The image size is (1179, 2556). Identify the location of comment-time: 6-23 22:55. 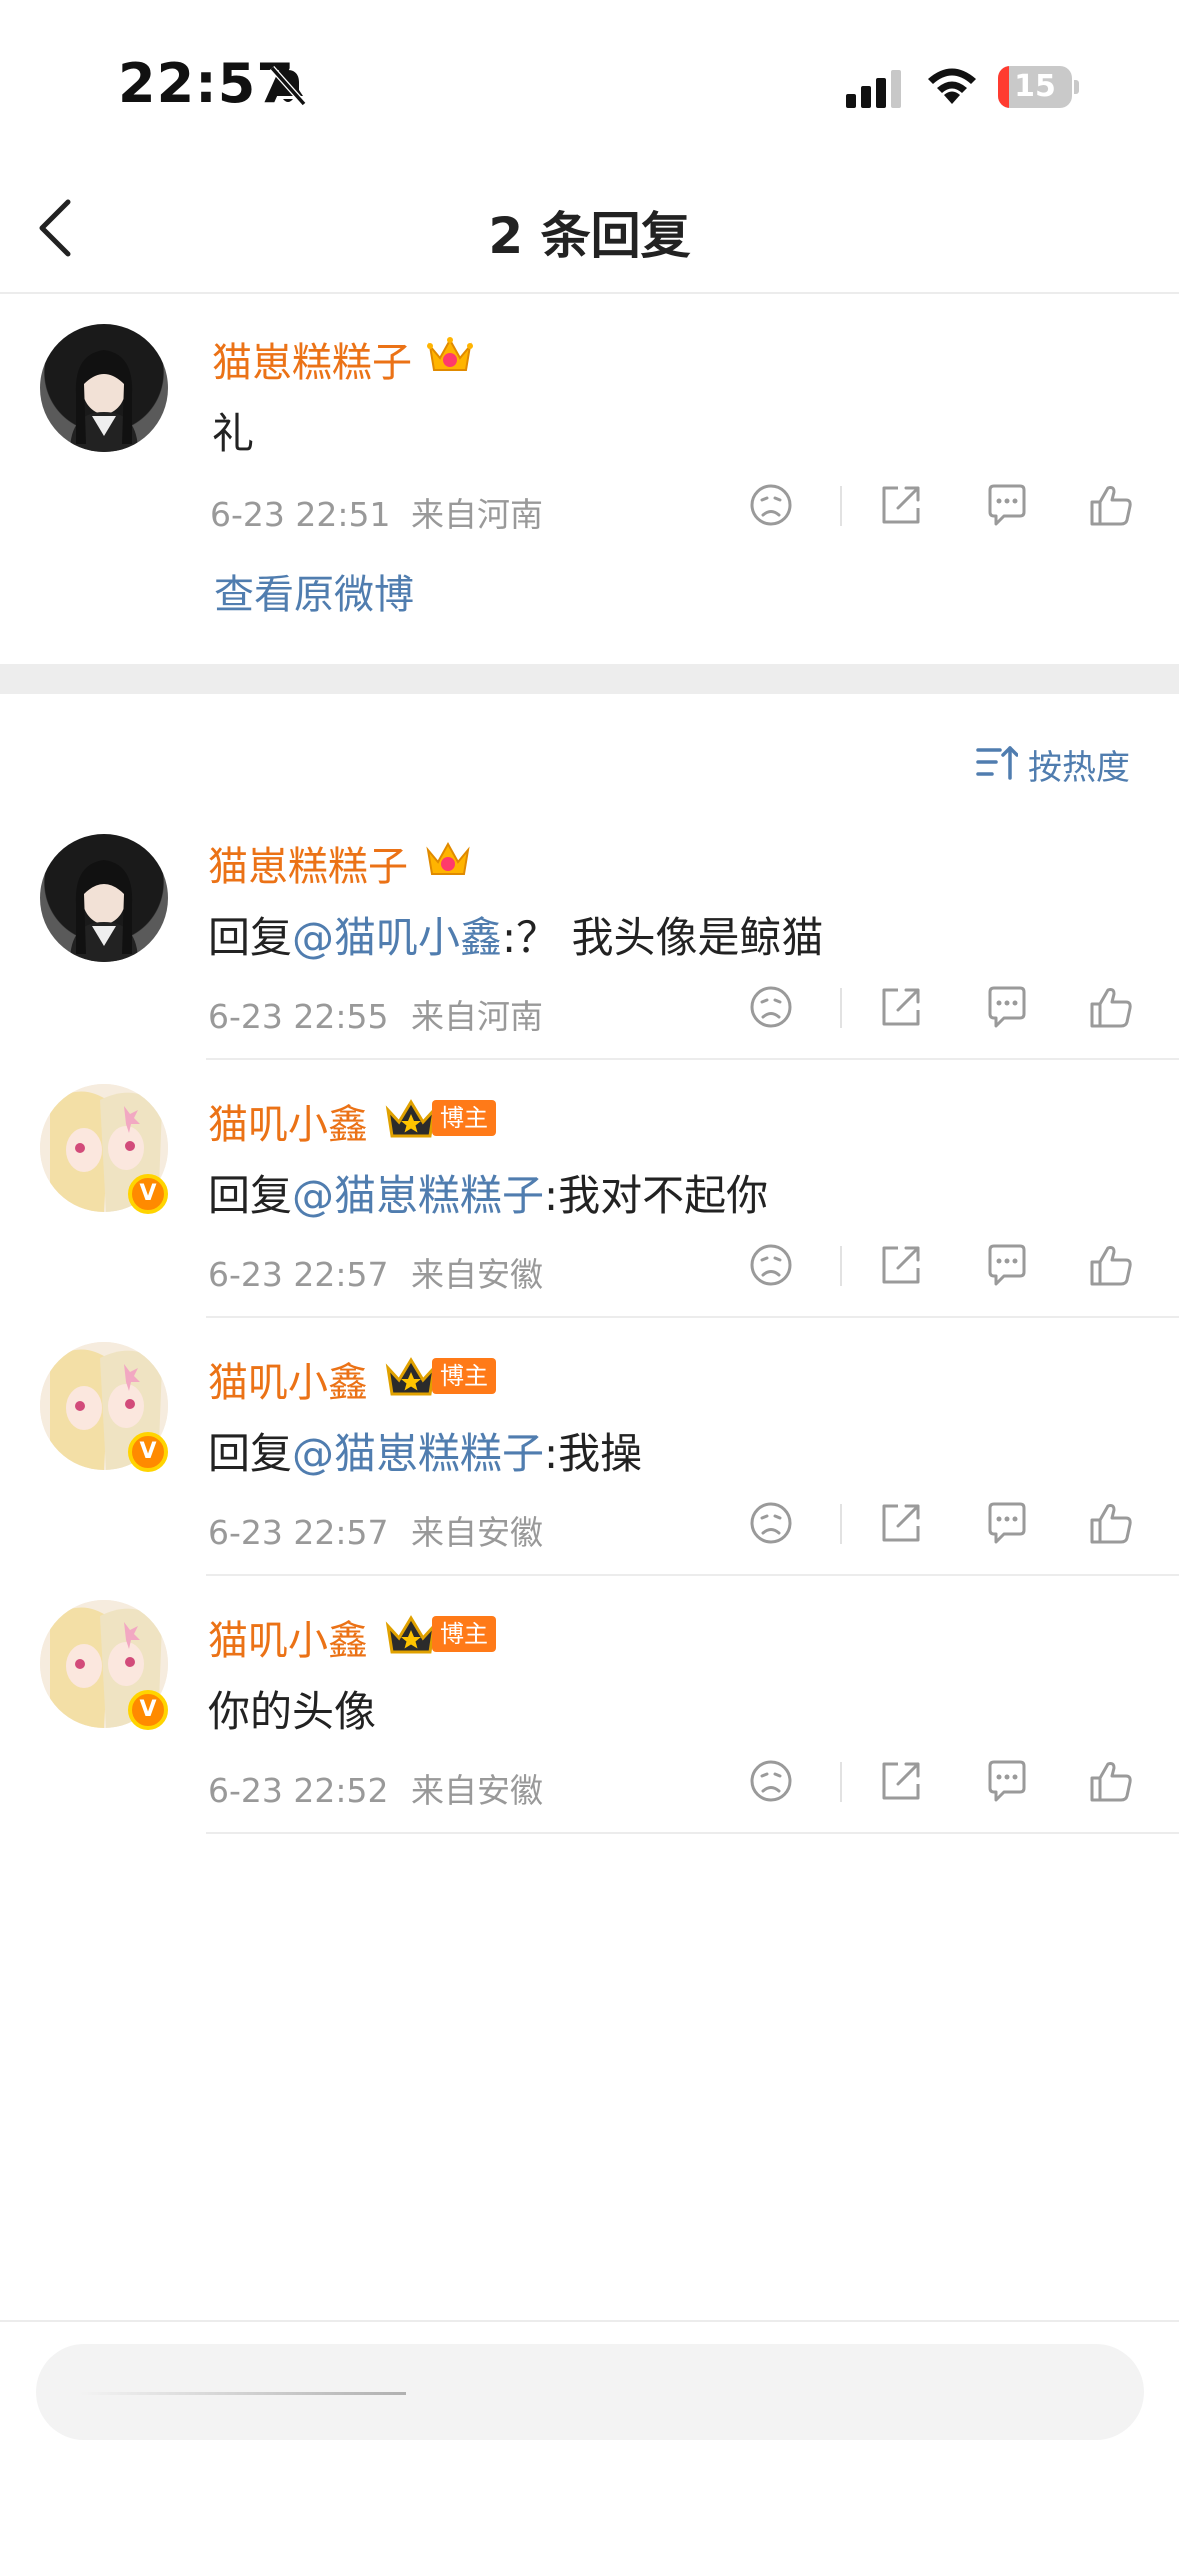
(298, 1016).